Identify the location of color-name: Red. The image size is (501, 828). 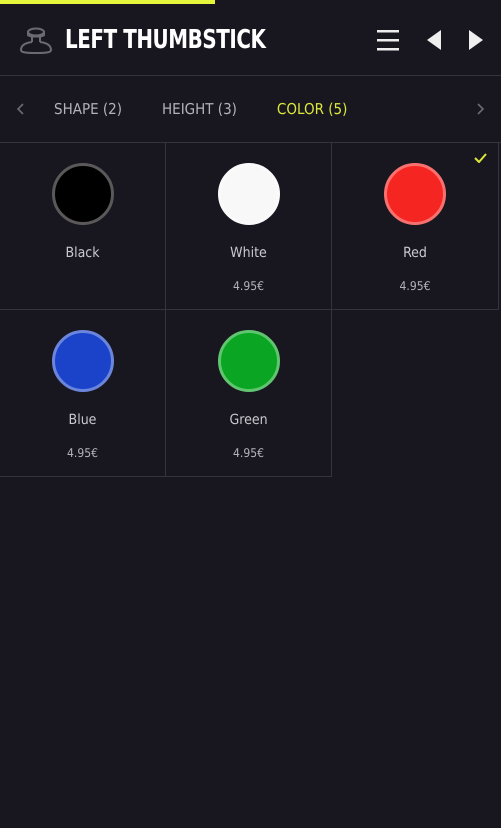
(415, 253).